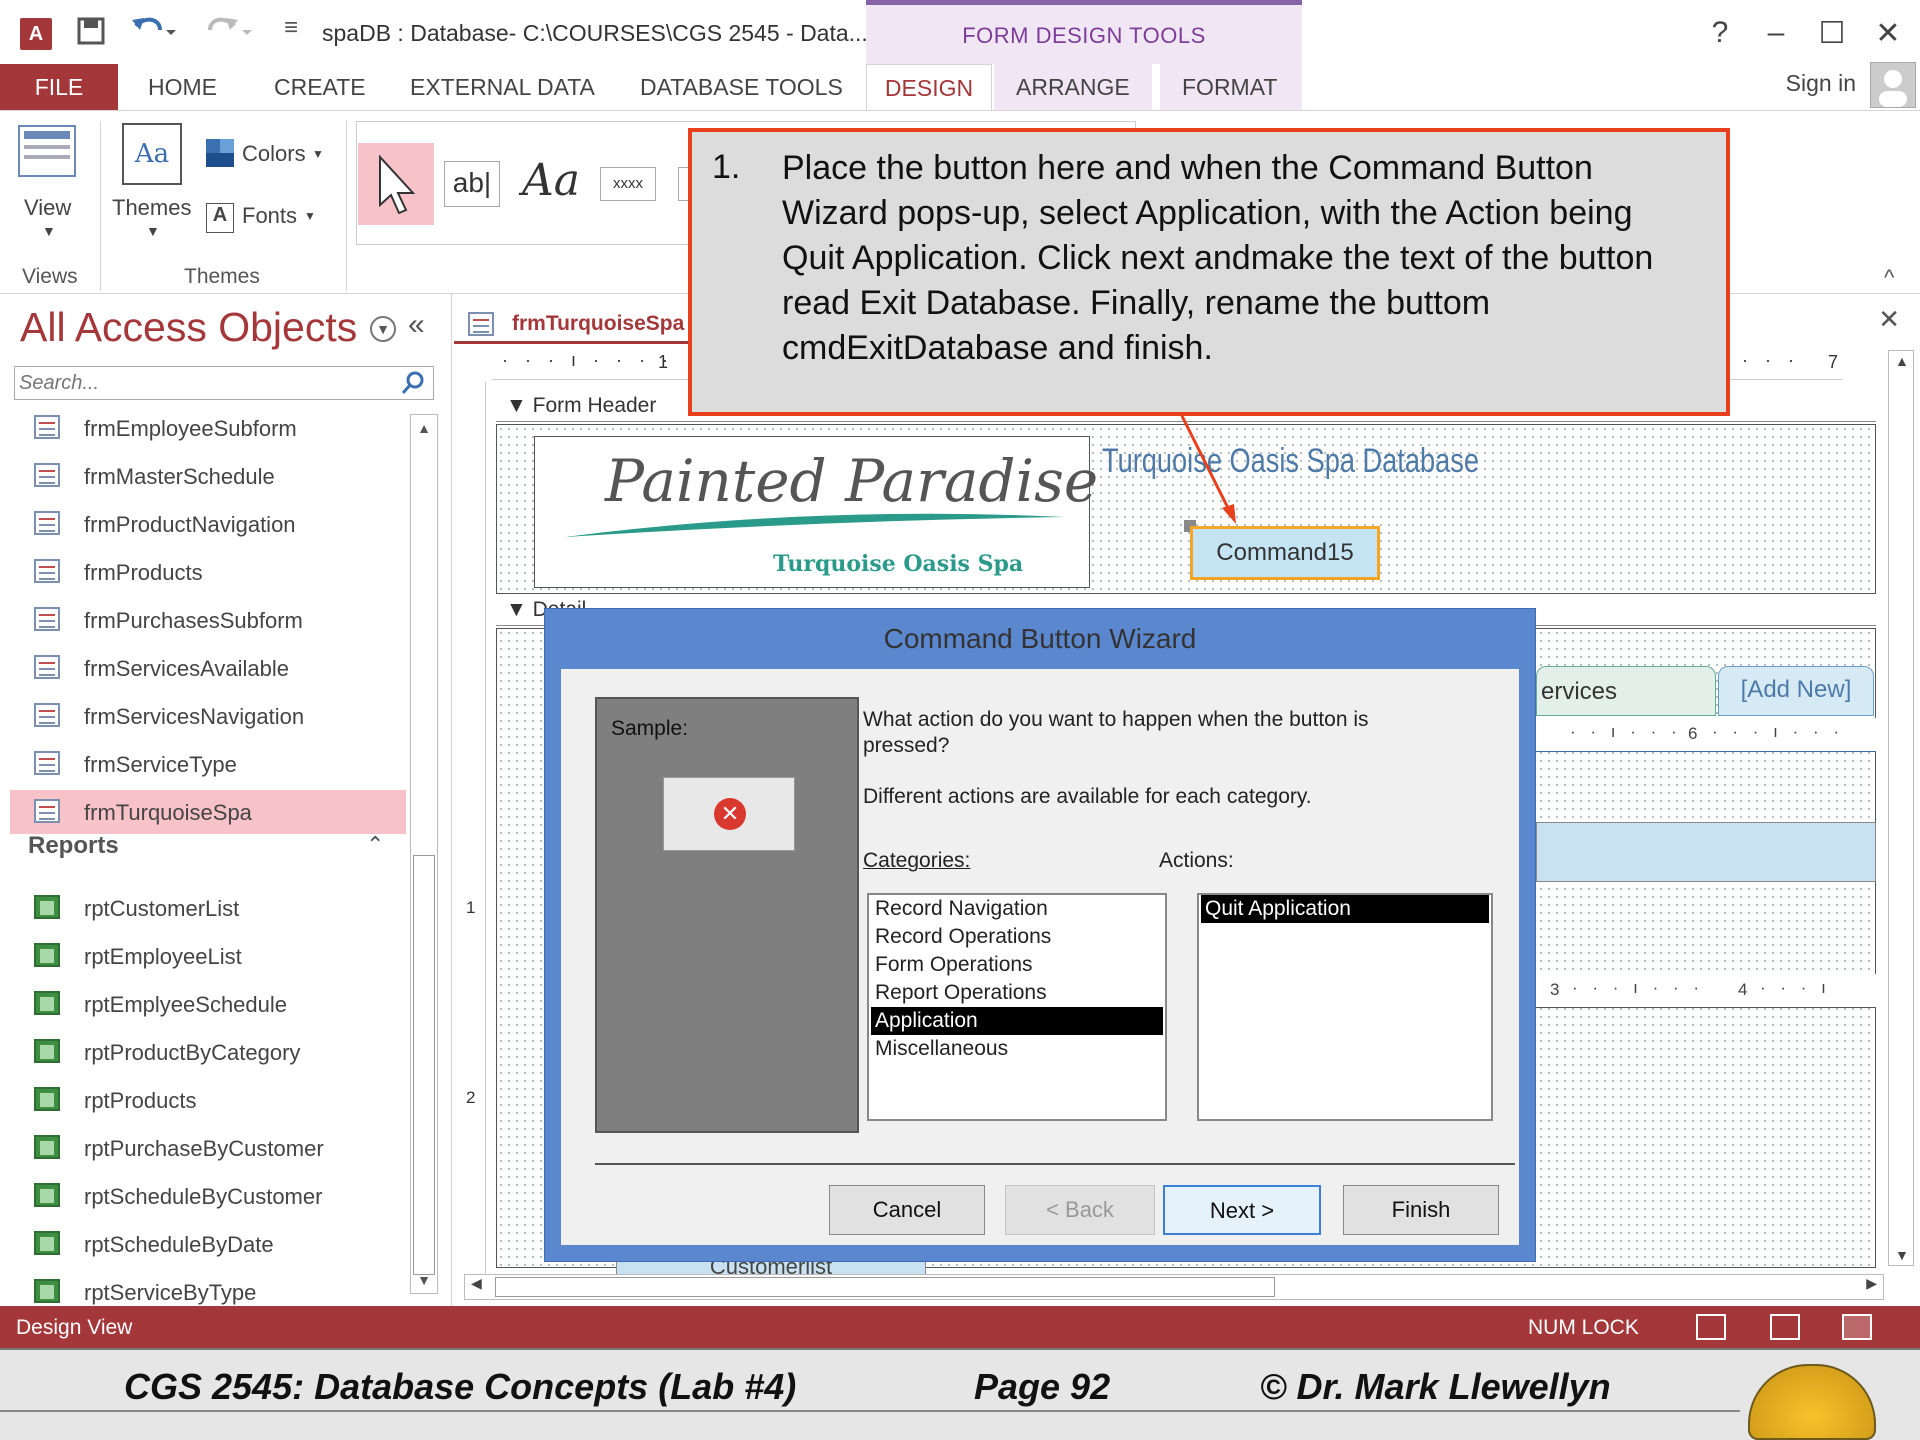 The image size is (1920, 1440). Describe the element at coordinates (269, 216) in the screenshot. I see `fonts-button: Fonts` at that location.